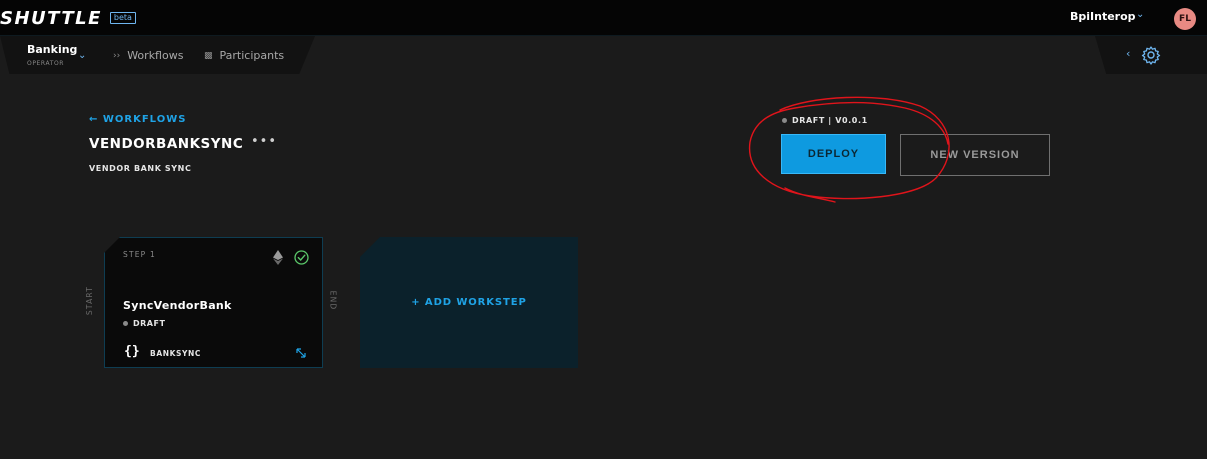  I want to click on add-workstep-card: + ADD WORKSTEP, so click(469, 302).